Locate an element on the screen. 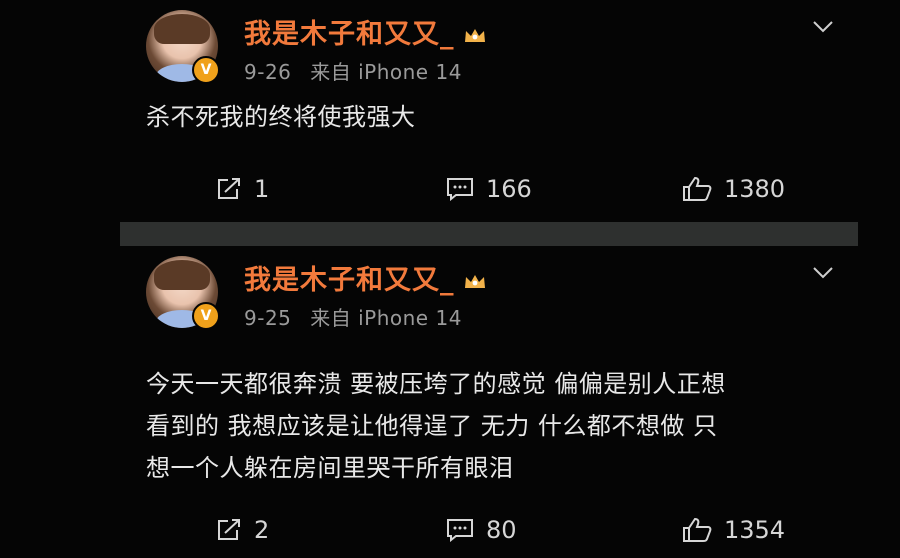 This screenshot has height=558, width=900. content-line: 想一个人躲在房间里哭干所有眼泪 is located at coordinates (330, 468).